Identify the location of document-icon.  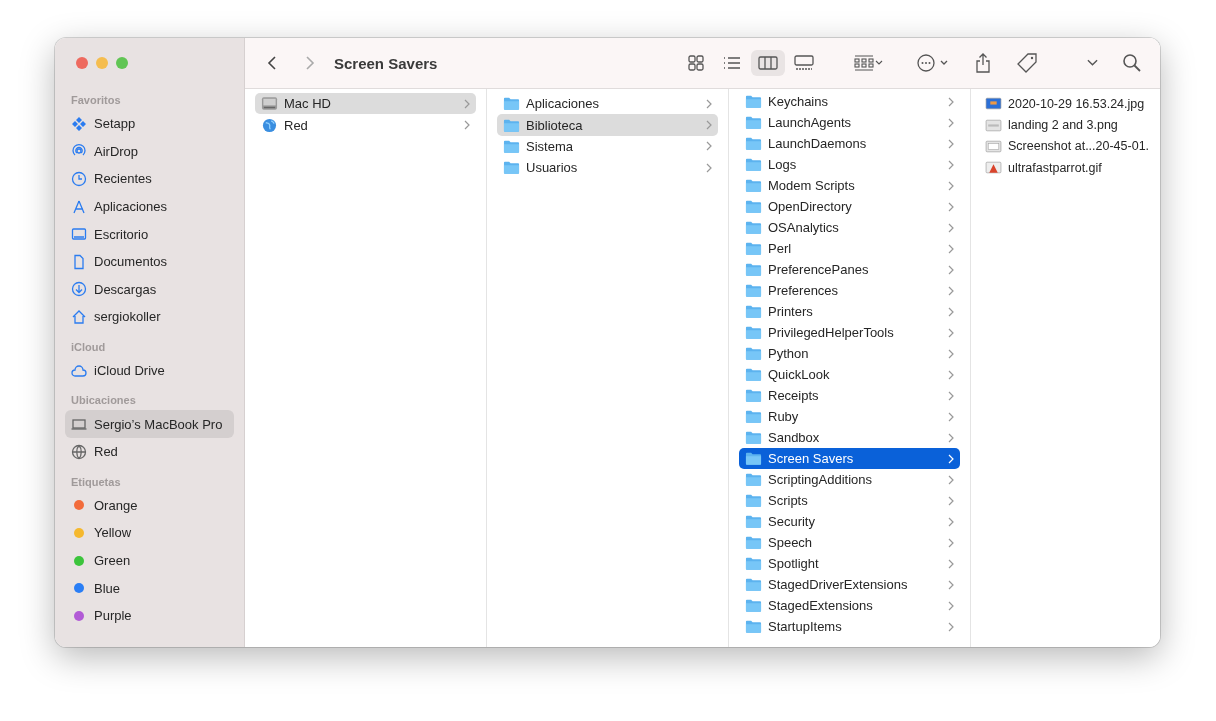
(79, 261).